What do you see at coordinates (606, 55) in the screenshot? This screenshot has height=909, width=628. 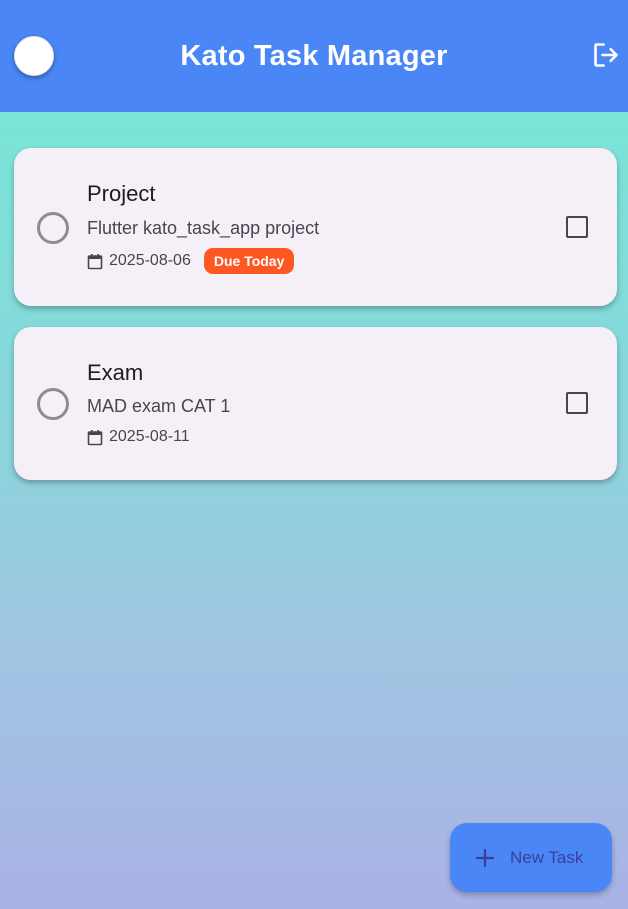 I see `logout-icon` at bounding box center [606, 55].